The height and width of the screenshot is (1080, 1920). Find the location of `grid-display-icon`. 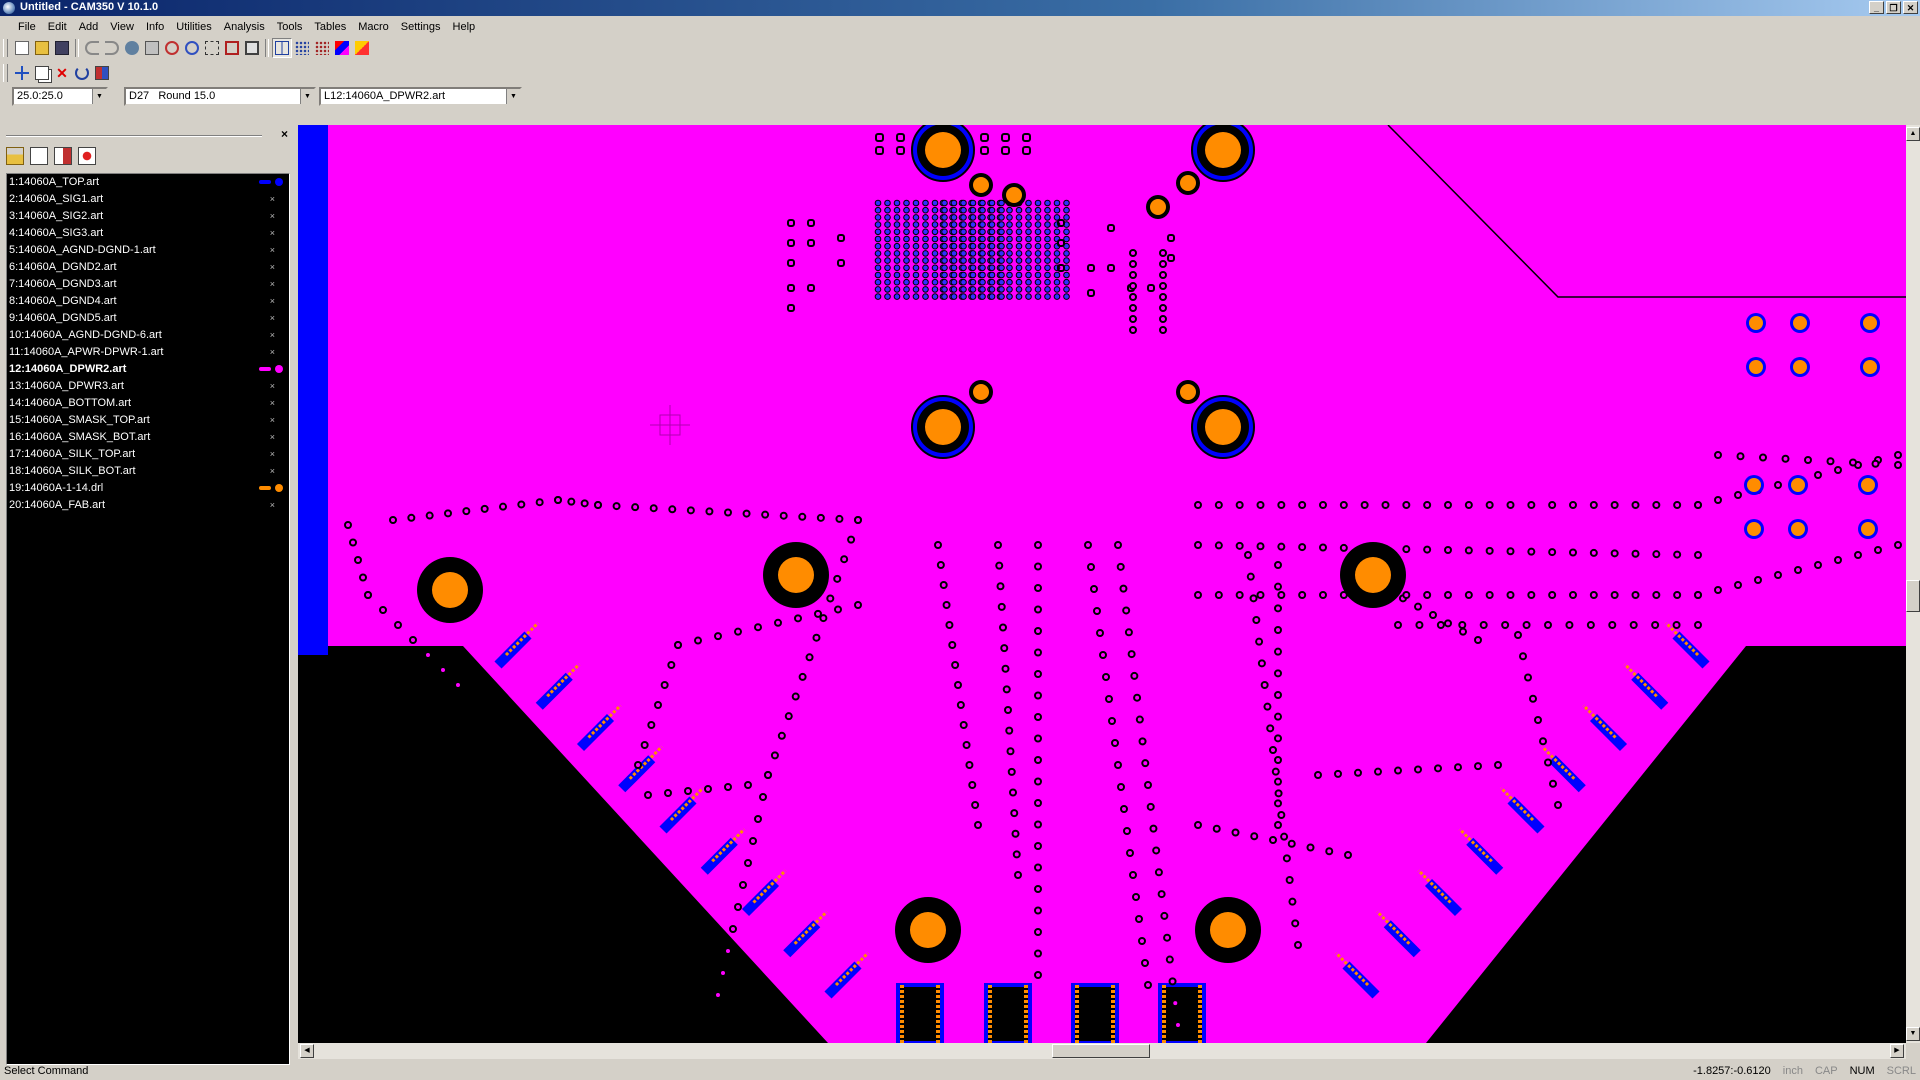

grid-display-icon is located at coordinates (322, 48).